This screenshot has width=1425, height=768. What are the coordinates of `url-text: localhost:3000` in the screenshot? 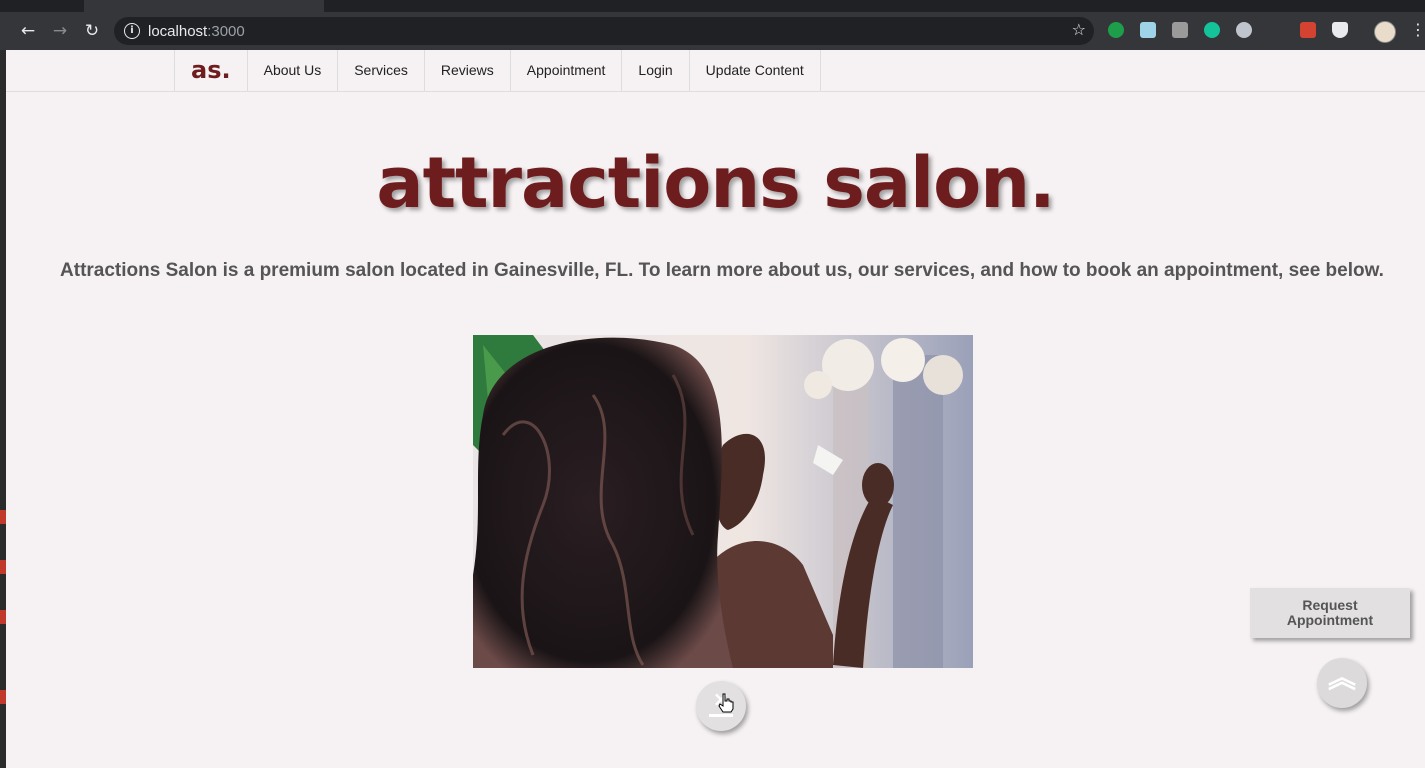 It's located at (196, 31).